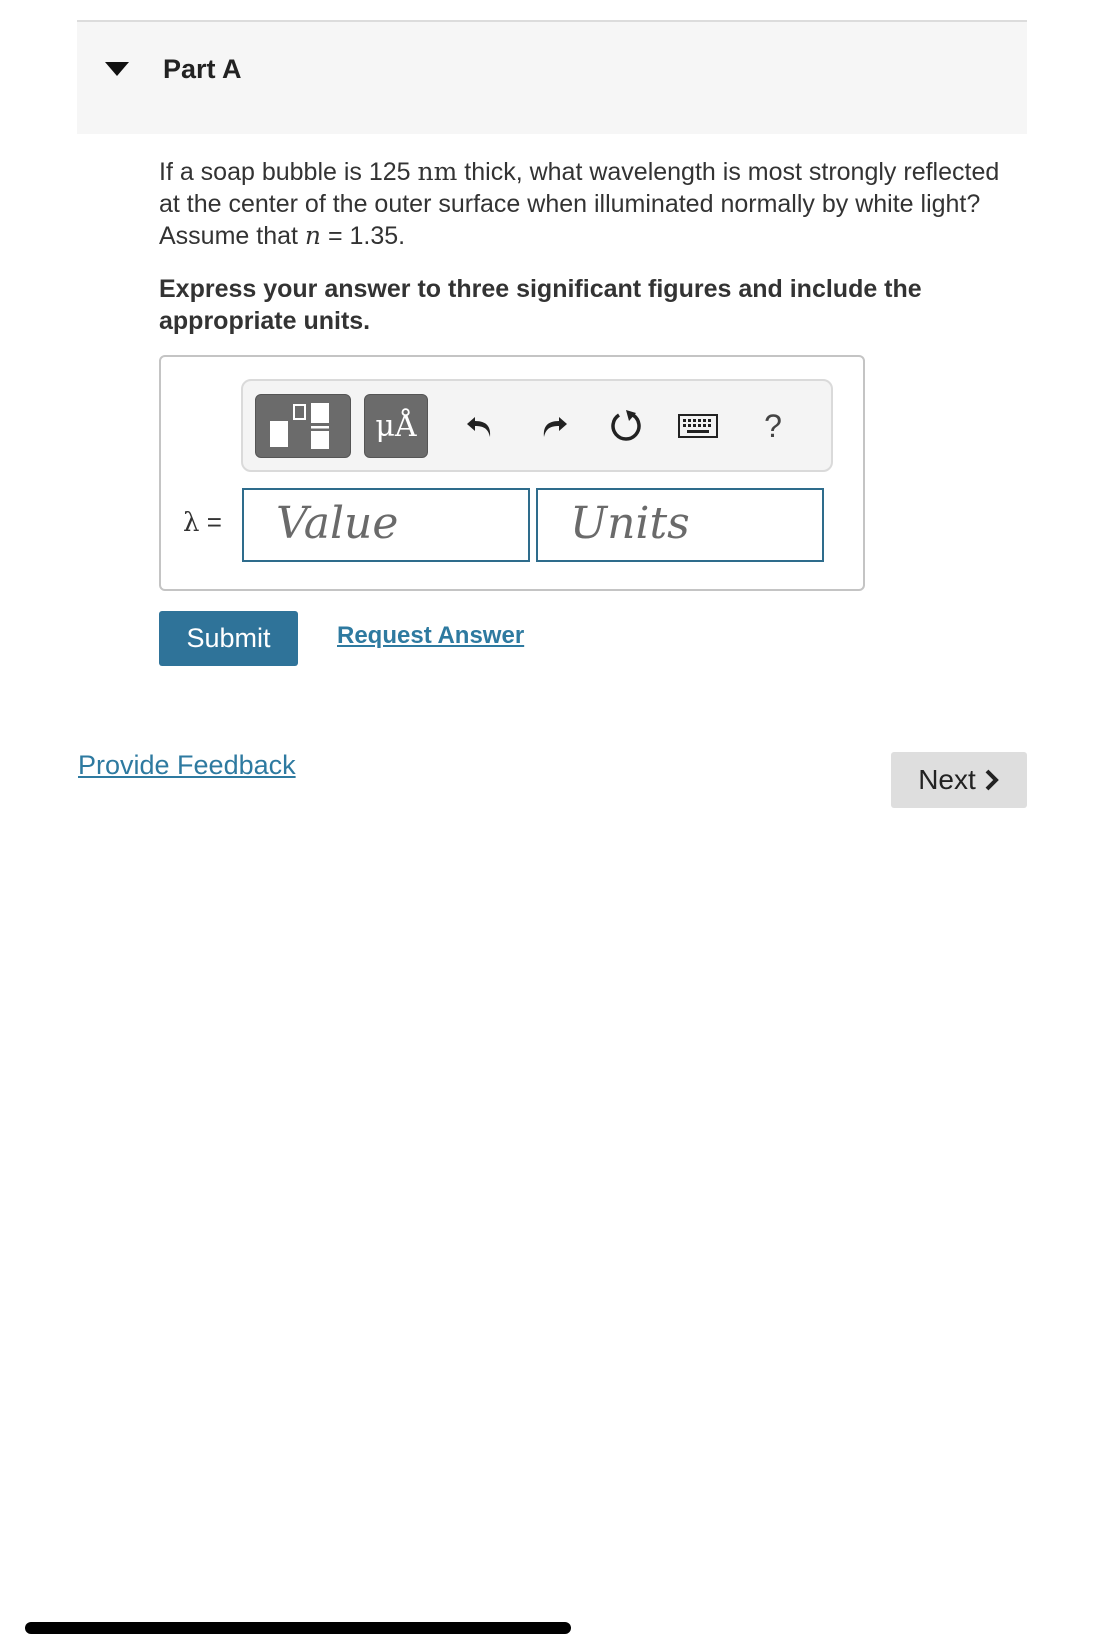 The image size is (1103, 1652). I want to click on answer-label-symbol: λ, so click(191, 523).